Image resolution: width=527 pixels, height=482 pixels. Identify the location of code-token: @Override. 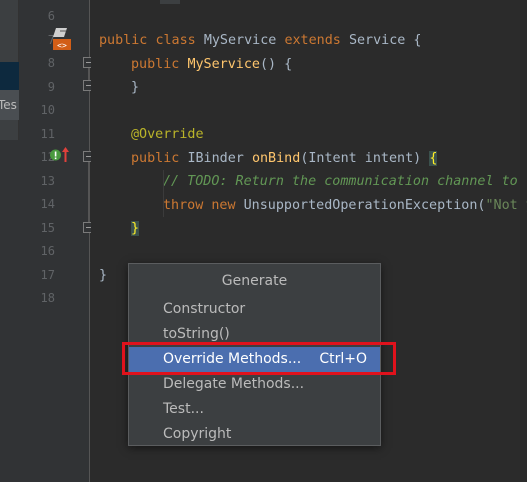
(167, 134).